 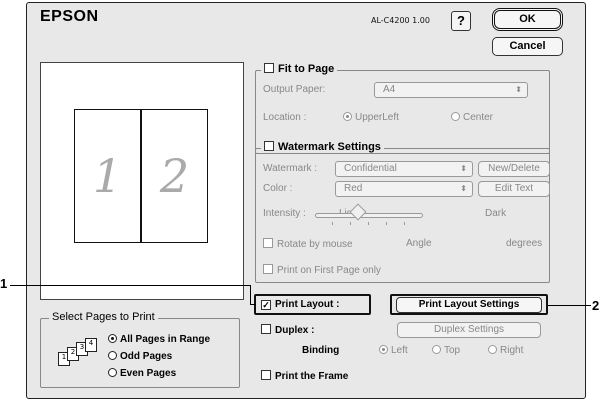 I want to click on watermark-select: Confidential ⬍, so click(x=404, y=169).